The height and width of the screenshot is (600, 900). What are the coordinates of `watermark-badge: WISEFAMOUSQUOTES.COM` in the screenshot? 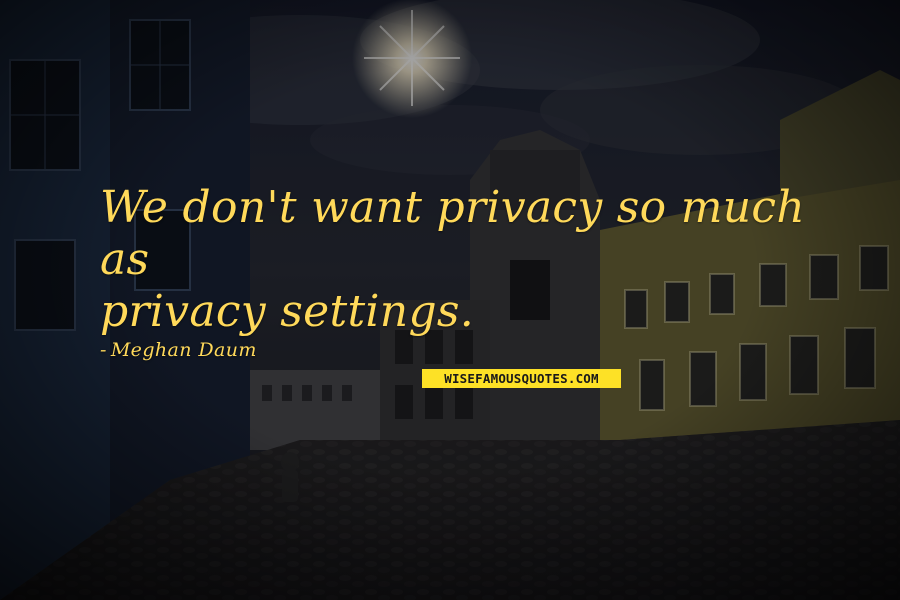 It's located at (521, 378).